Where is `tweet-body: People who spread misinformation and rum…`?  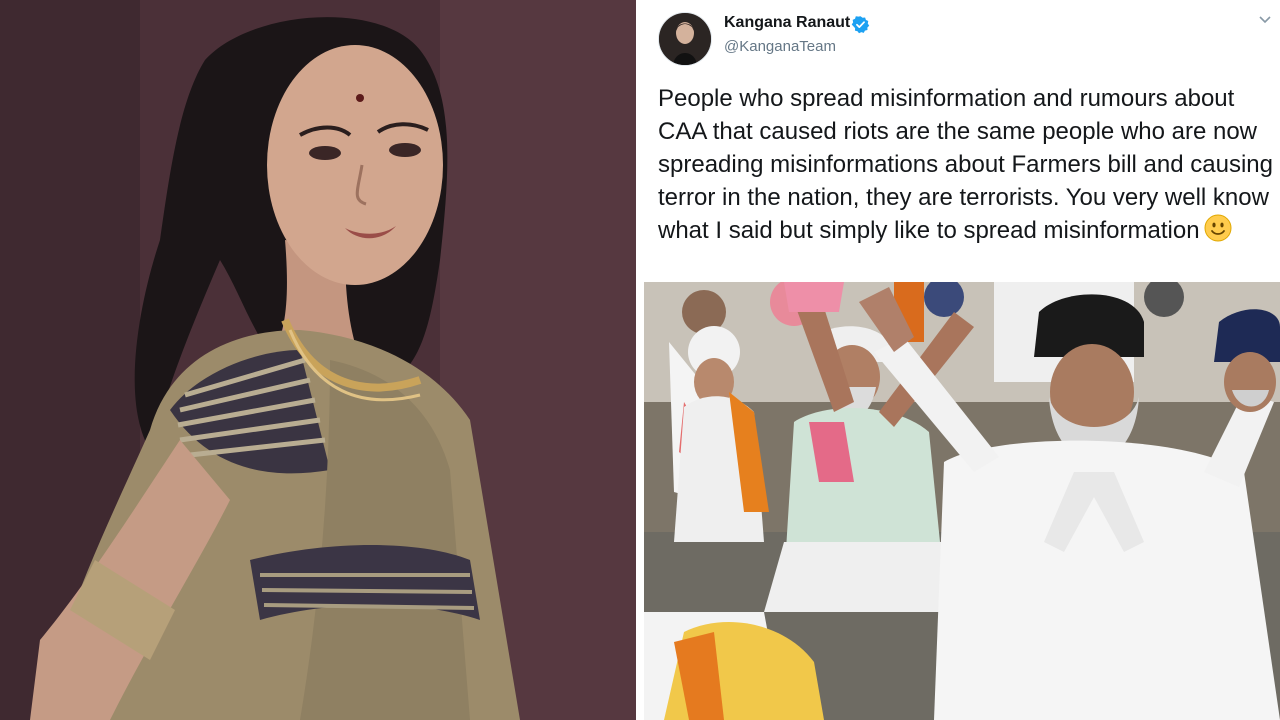 tweet-body: People who spread misinformation and rum… is located at coordinates (967, 164).